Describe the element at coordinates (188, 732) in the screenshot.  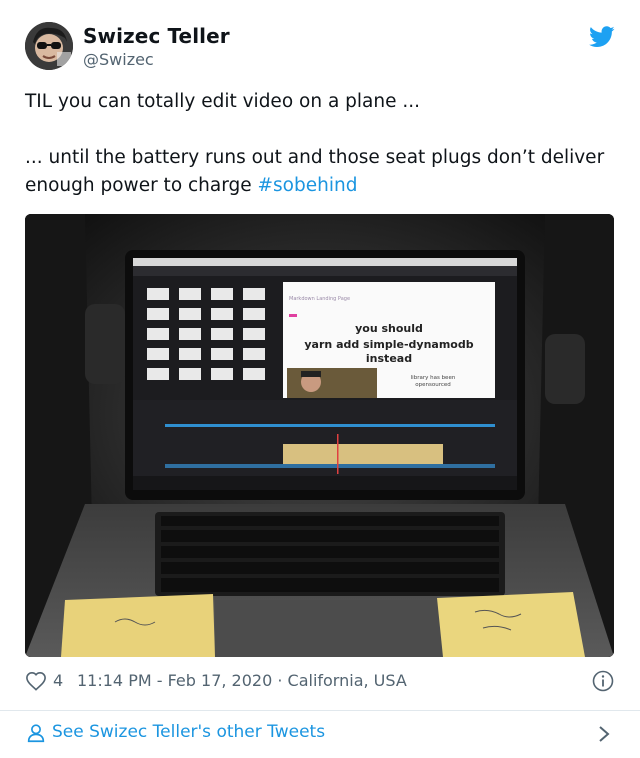
I see `other-tweets-link-text: See Swizec Teller's other Tweets` at that location.